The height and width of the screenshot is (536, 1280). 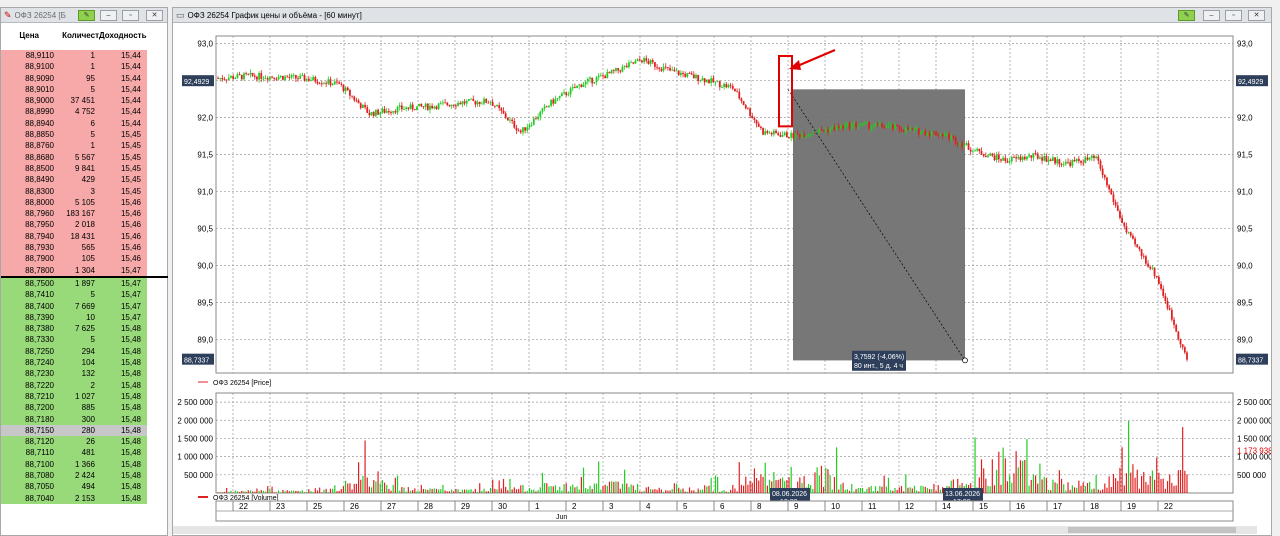 What do you see at coordinates (74, 112) in the screenshot?
I see `ask-row: 88,8990 4 752 15,44` at bounding box center [74, 112].